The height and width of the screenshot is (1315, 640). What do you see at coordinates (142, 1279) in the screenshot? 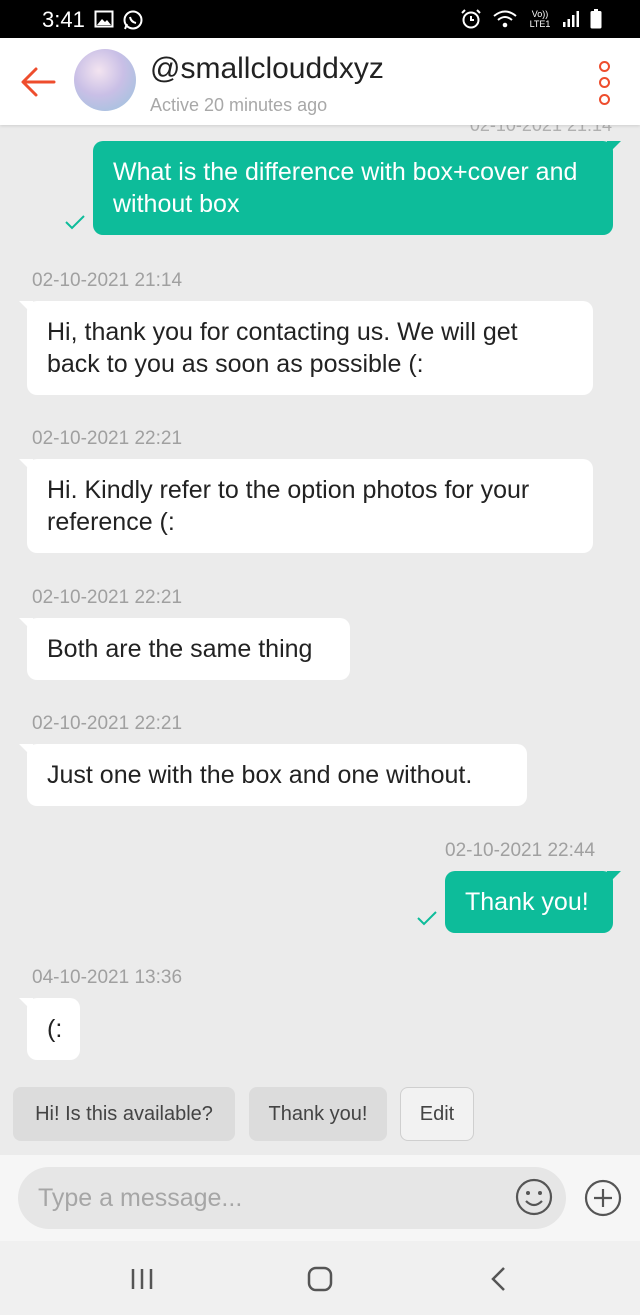
I see `recent-apps-icon` at bounding box center [142, 1279].